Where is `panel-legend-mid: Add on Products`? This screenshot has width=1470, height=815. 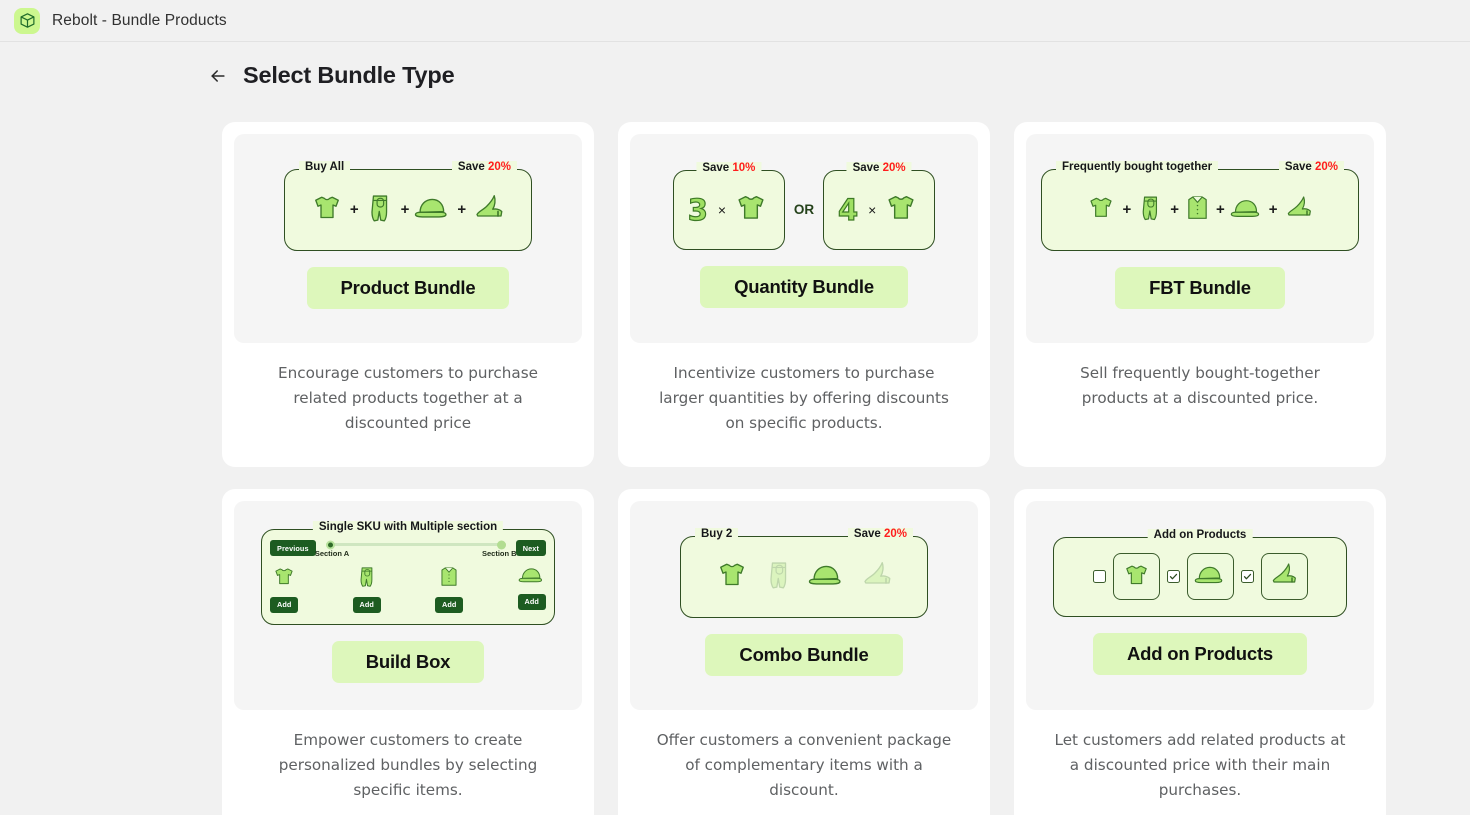 panel-legend-mid: Add on Products is located at coordinates (1200, 534).